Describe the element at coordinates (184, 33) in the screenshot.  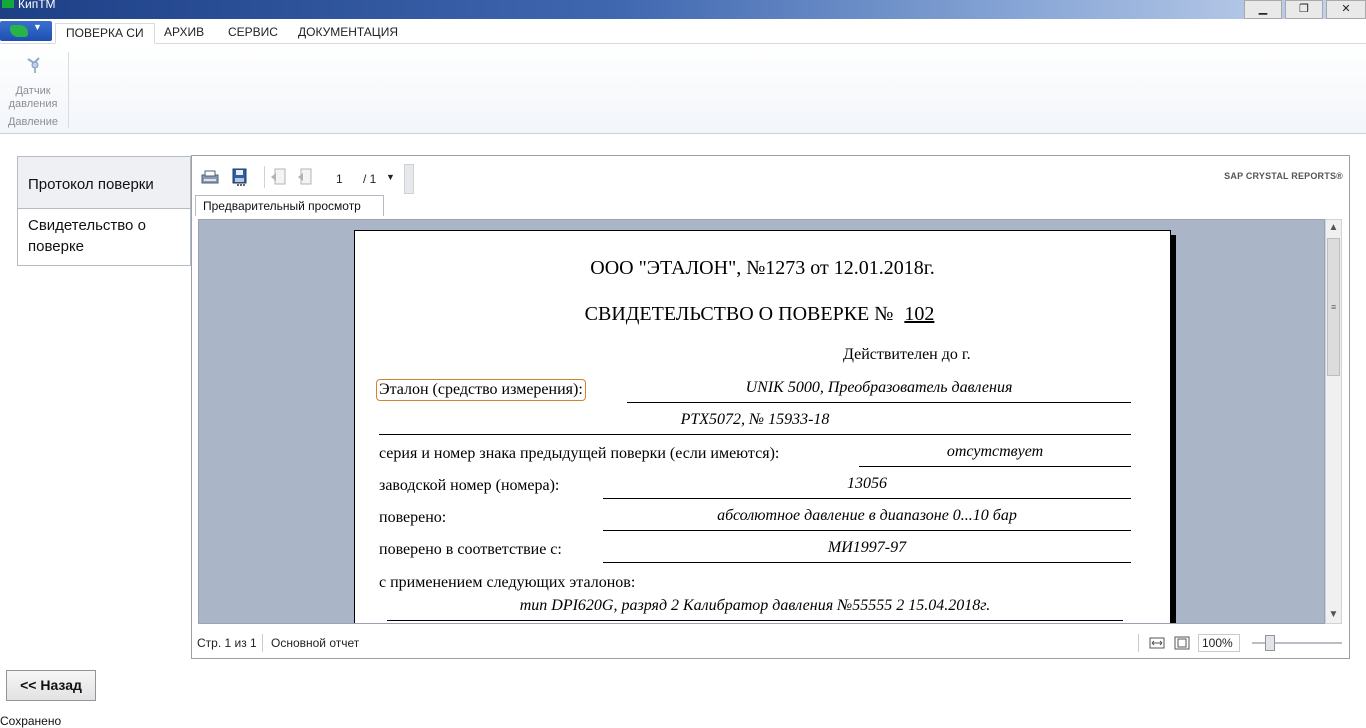
I see `tab-archive: АРХИВ` at that location.